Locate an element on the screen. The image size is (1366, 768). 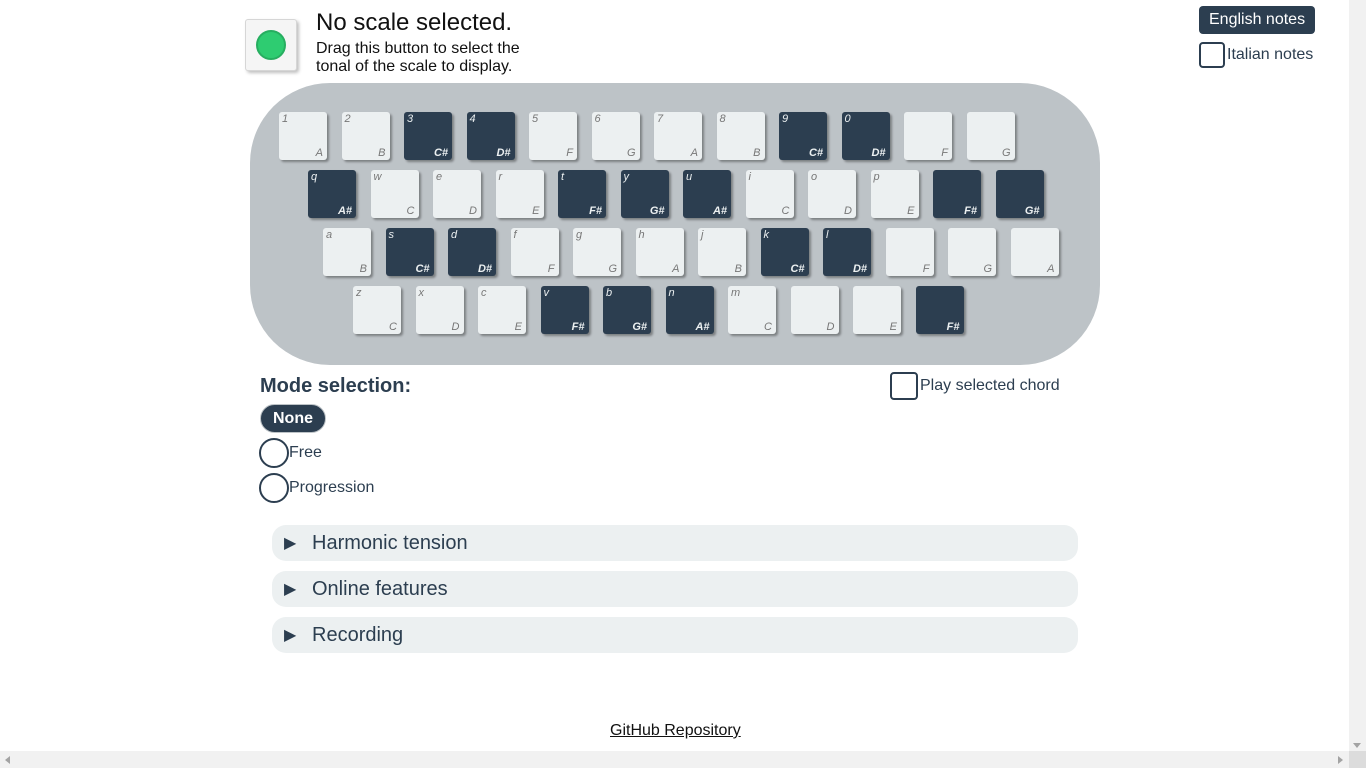
keyboard-key: oD is located at coordinates (832, 194).